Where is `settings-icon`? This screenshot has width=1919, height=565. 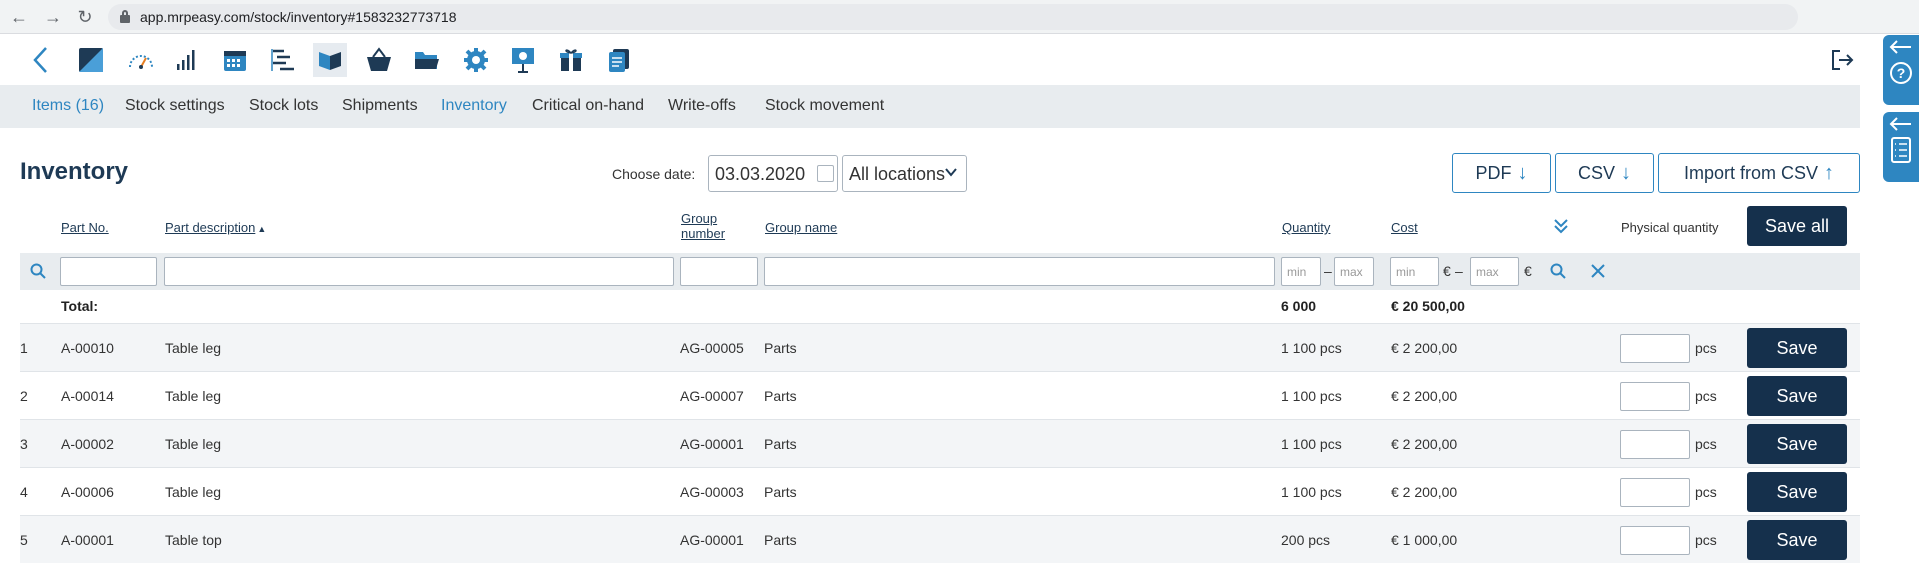 settings-icon is located at coordinates (476, 60).